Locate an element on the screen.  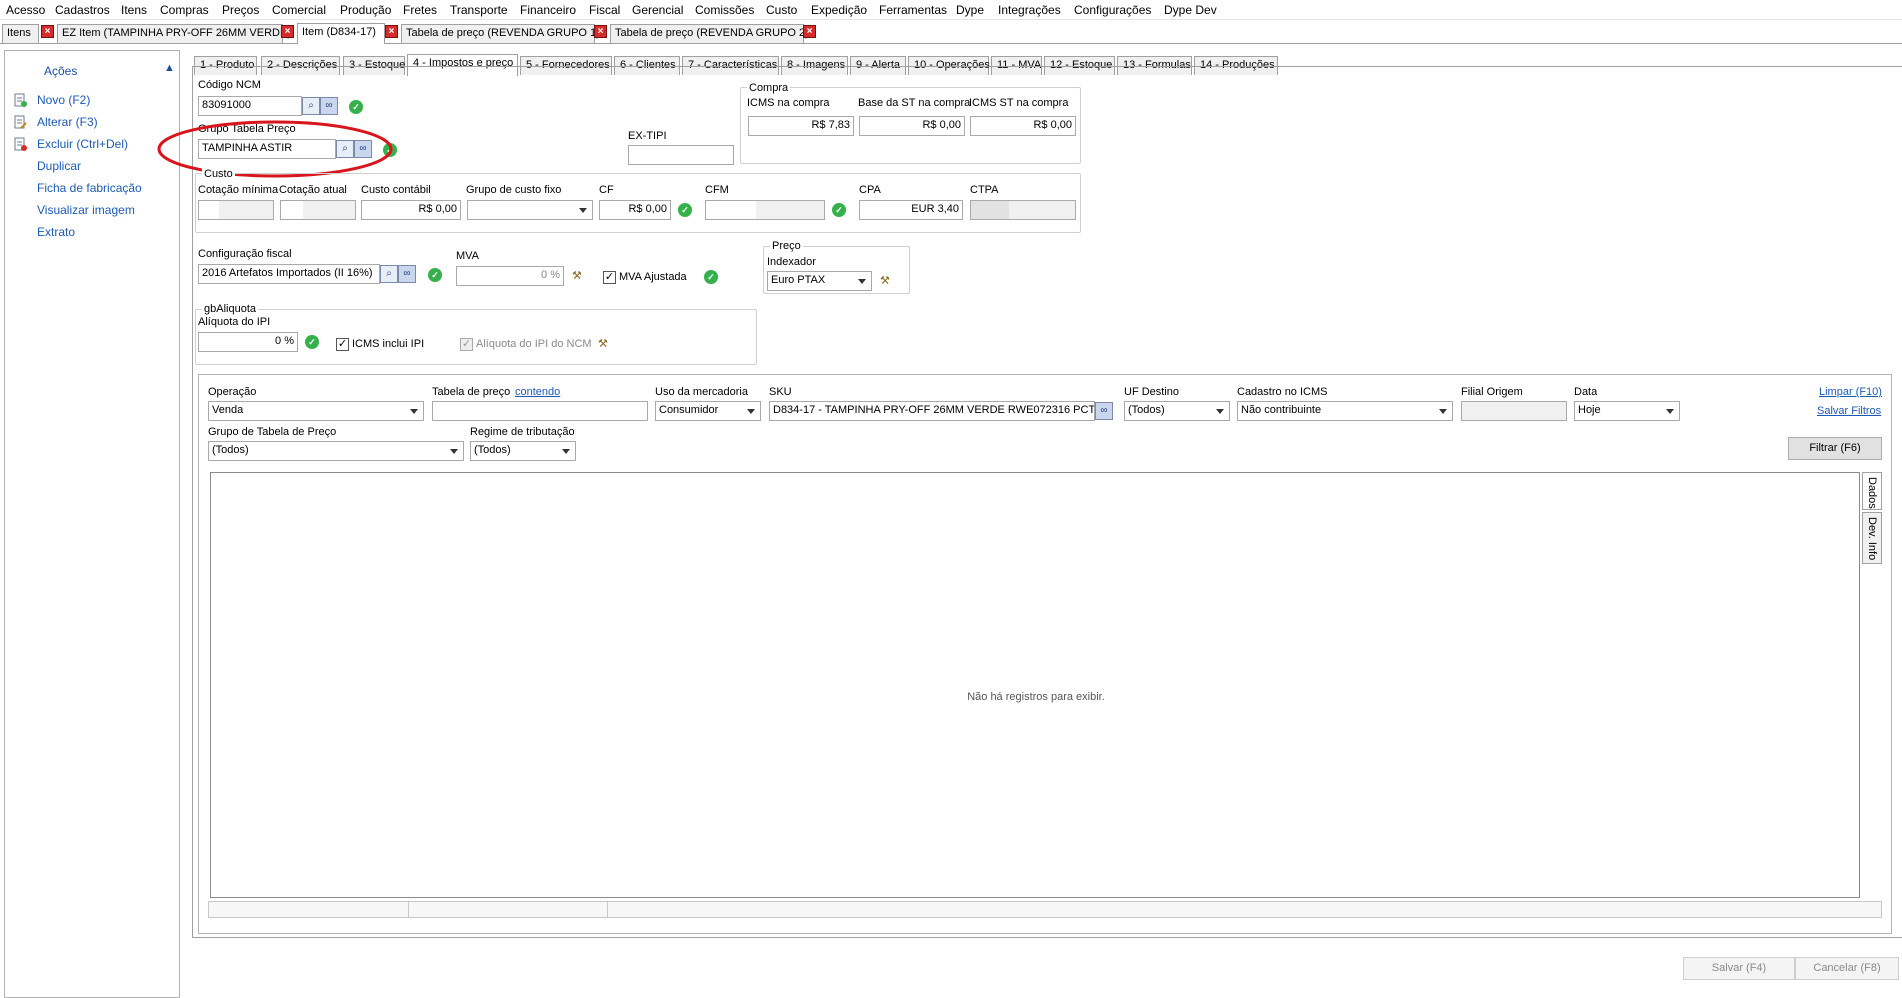
icms-compra-label: ICMS na compra is located at coordinates (788, 103).